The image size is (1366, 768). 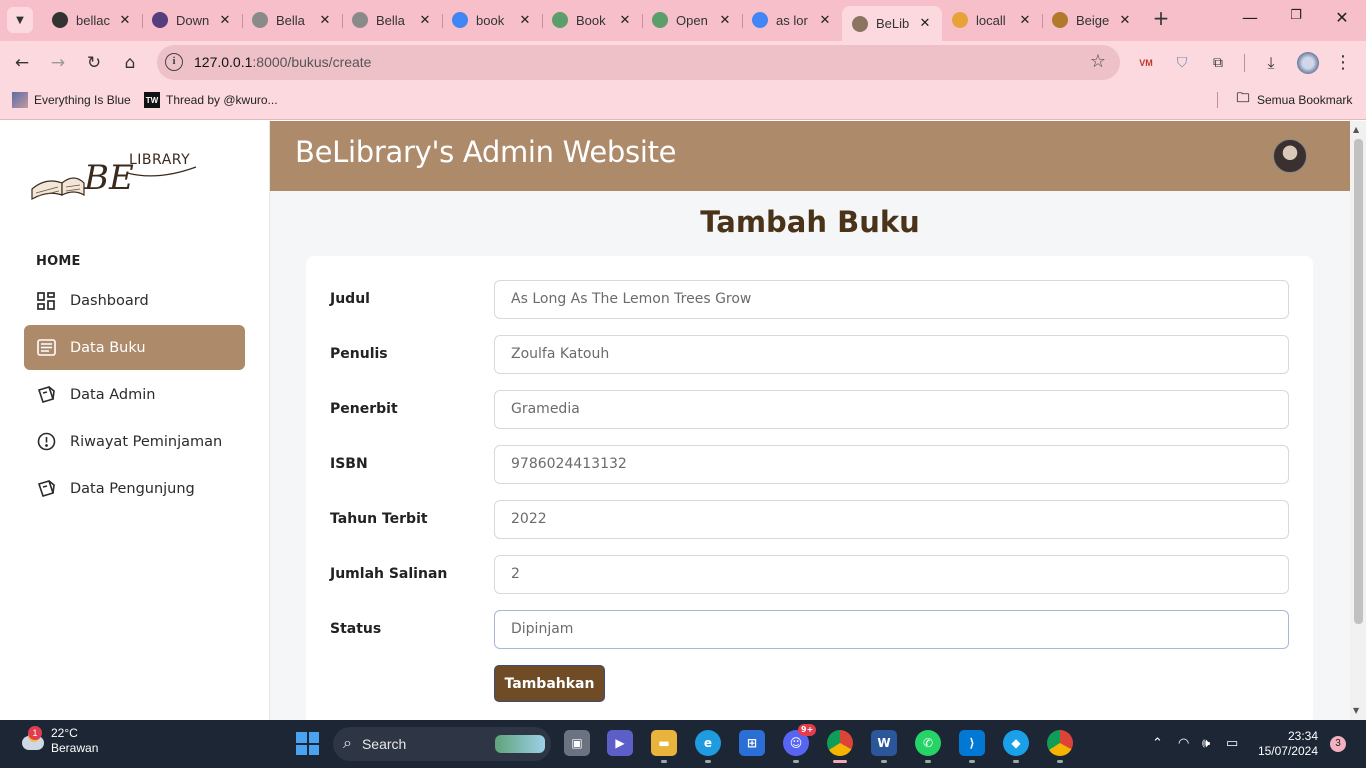 What do you see at coordinates (1343, 63) in the screenshot?
I see `menu-dots-icon: ⋮` at bounding box center [1343, 63].